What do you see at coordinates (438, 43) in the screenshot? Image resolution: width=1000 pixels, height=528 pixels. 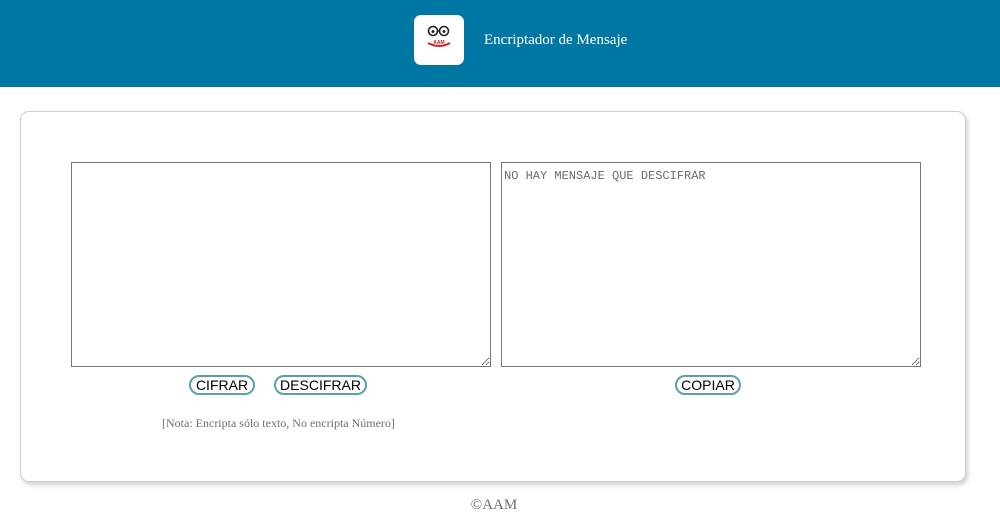 I see `logo-text: AAM` at bounding box center [438, 43].